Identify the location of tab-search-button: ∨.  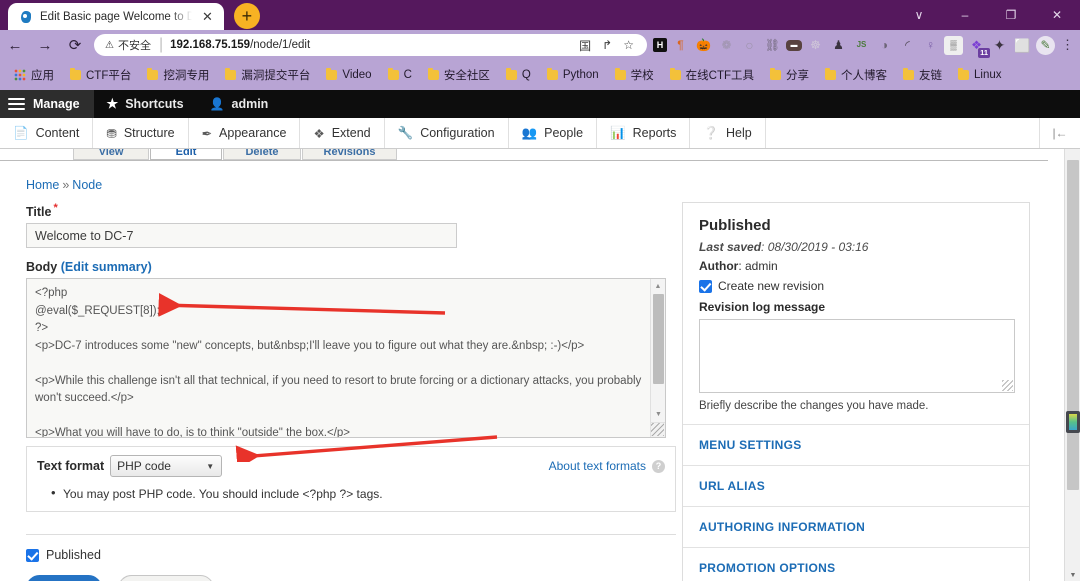
(919, 15).